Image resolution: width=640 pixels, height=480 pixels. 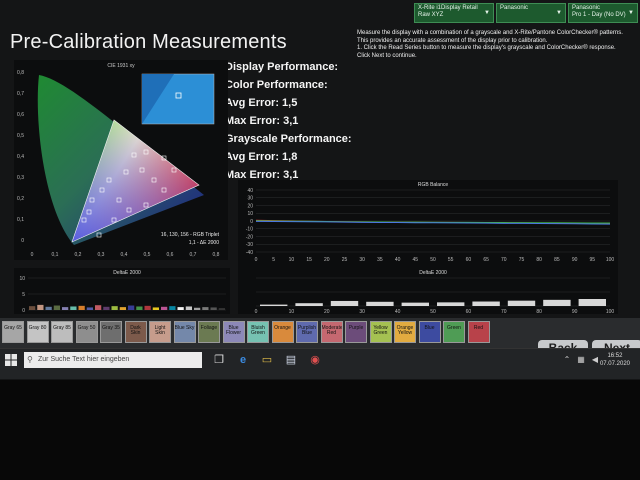 What do you see at coordinates (209, 332) in the screenshot?
I see `patch-swatch: Foliage` at bounding box center [209, 332].